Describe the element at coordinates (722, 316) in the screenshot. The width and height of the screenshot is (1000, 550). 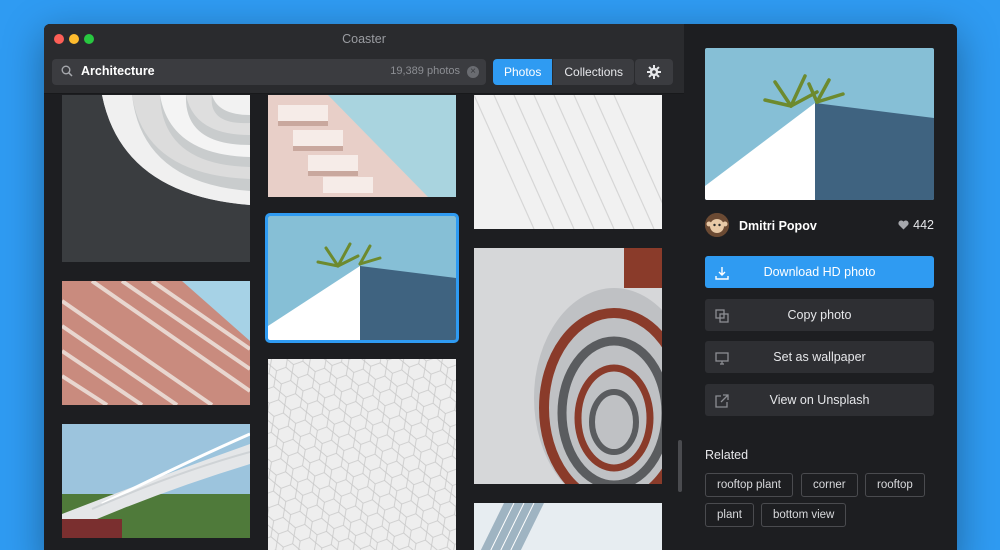
I see `copy-icon` at that location.